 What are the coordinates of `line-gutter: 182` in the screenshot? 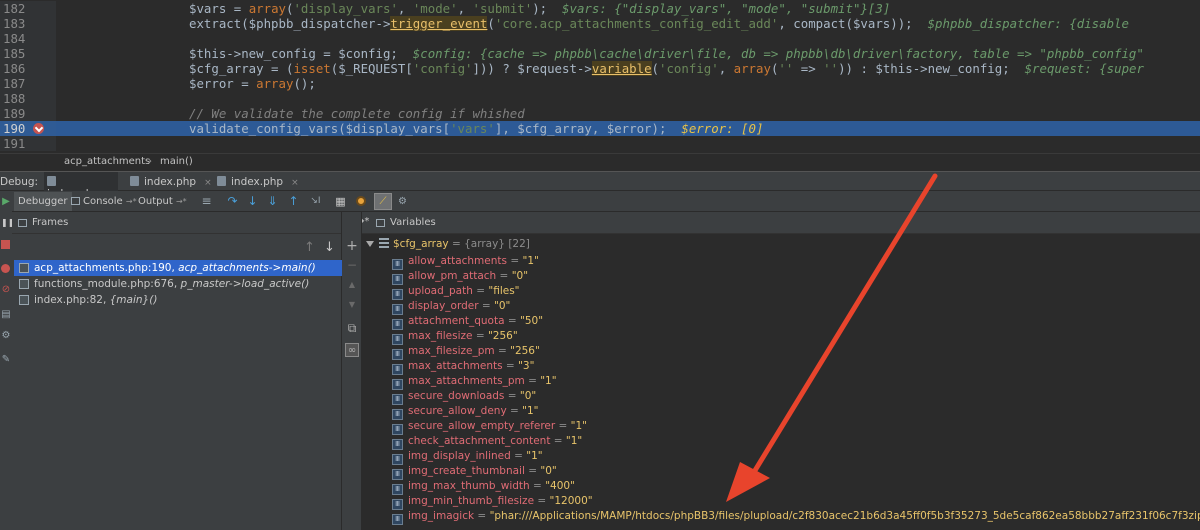 It's located at (28, 8).